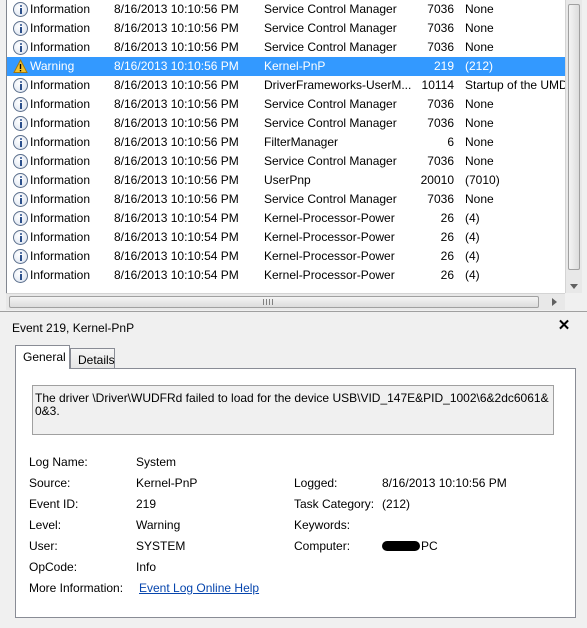 This screenshot has height=628, width=587. What do you see at coordinates (437, 85) in the screenshot?
I see `event-id: 10114` at bounding box center [437, 85].